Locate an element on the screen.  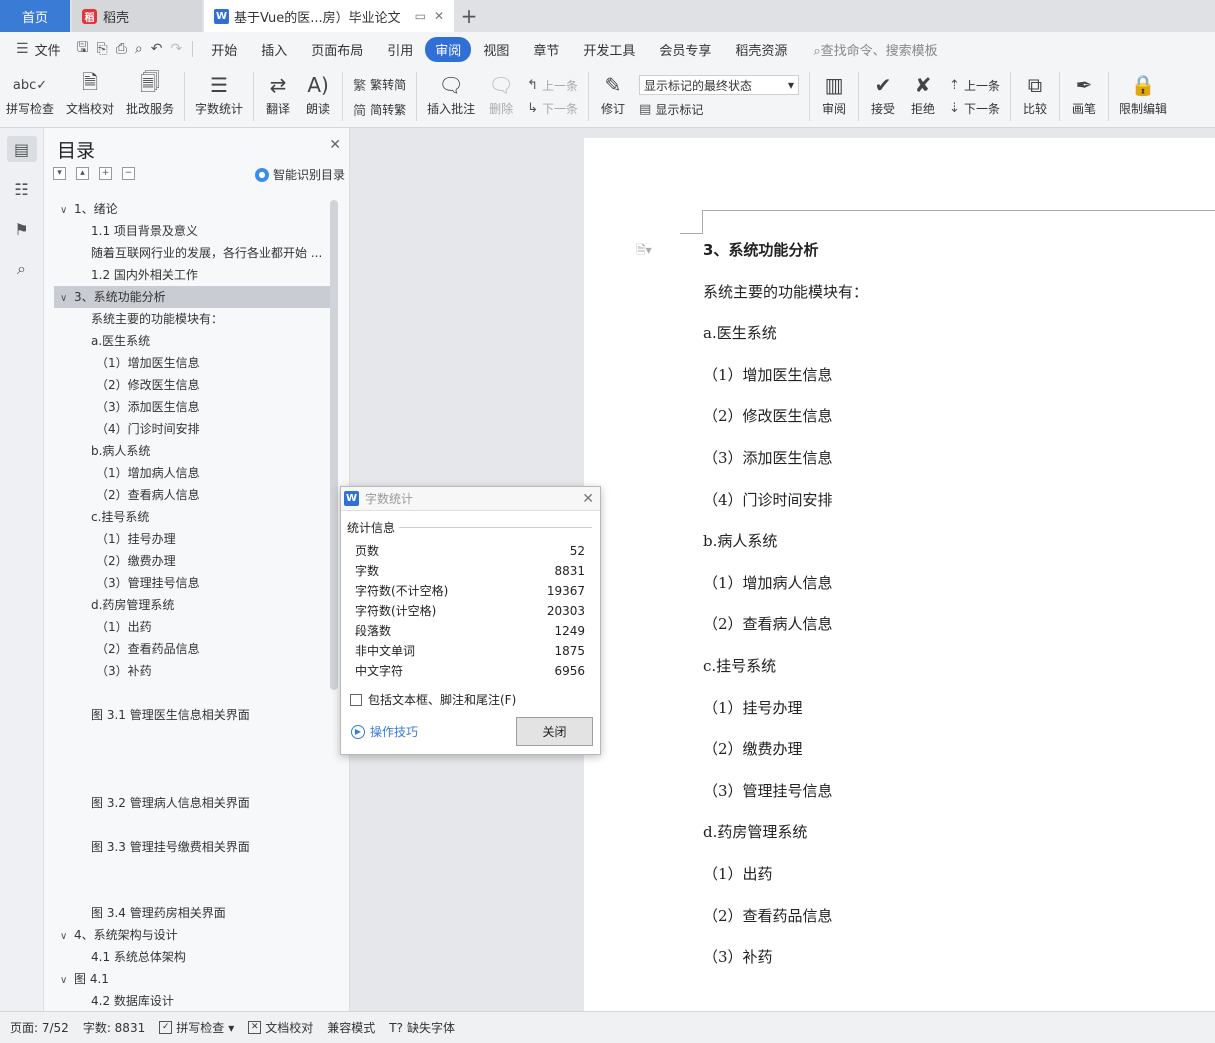
toc-item: 系统主要的功能模块有： is located at coordinates (192, 319).